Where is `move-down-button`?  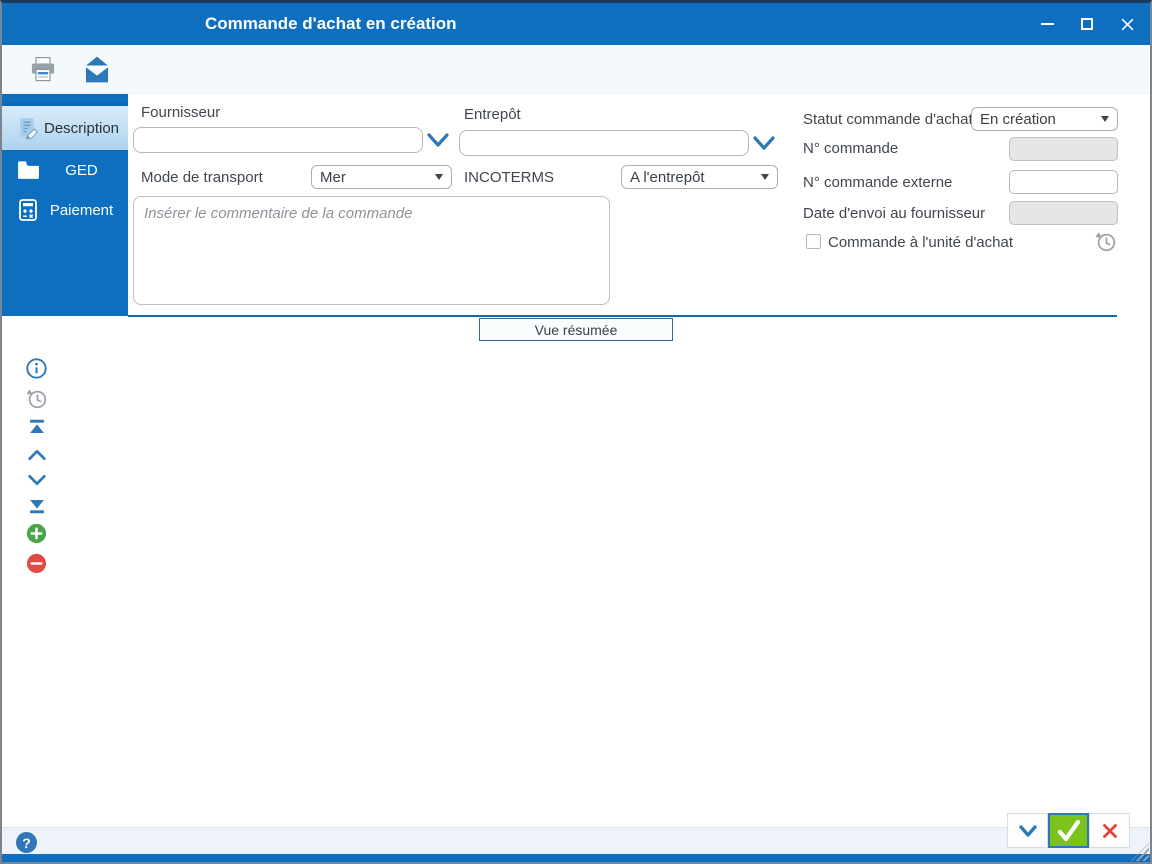
move-down-button is located at coordinates (36, 479).